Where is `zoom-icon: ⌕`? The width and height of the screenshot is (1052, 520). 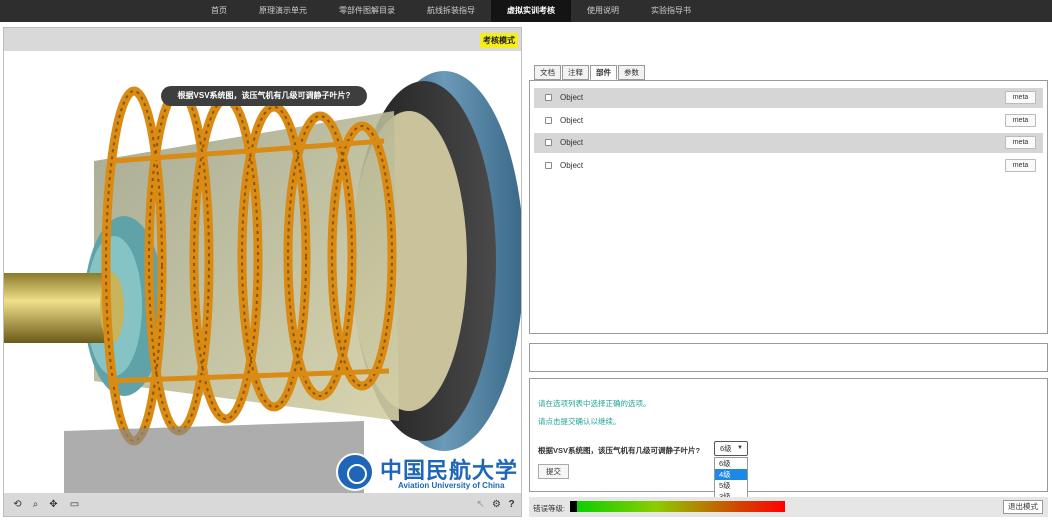 zoom-icon: ⌕ is located at coordinates (35, 504).